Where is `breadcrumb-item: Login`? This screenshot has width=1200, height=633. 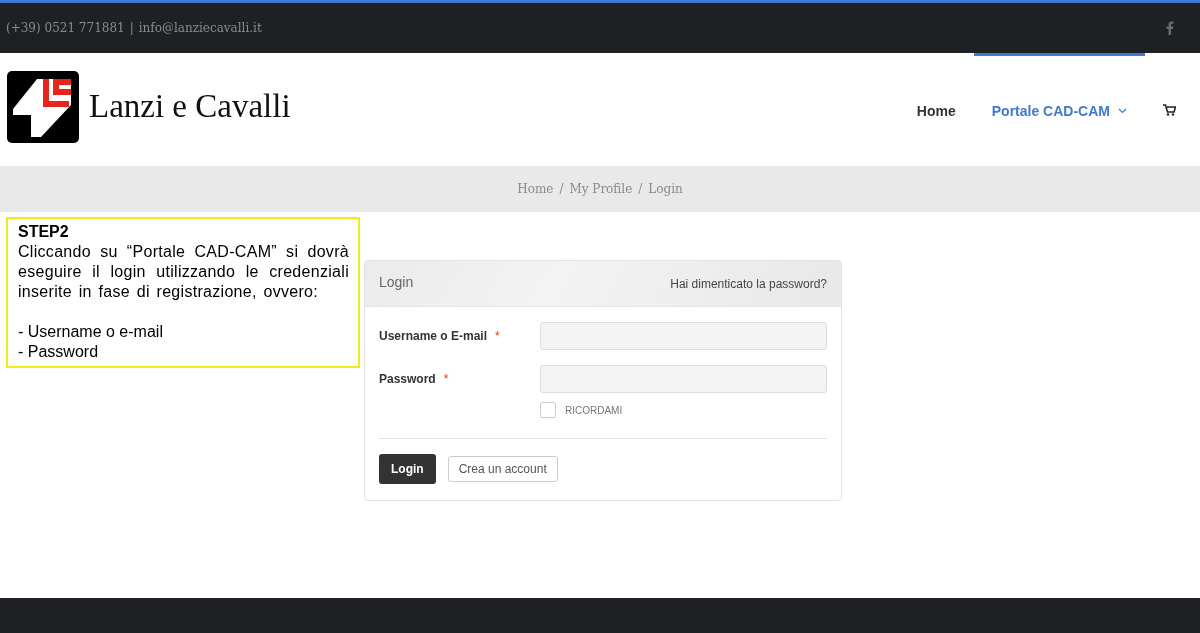 breadcrumb-item: Login is located at coordinates (665, 189).